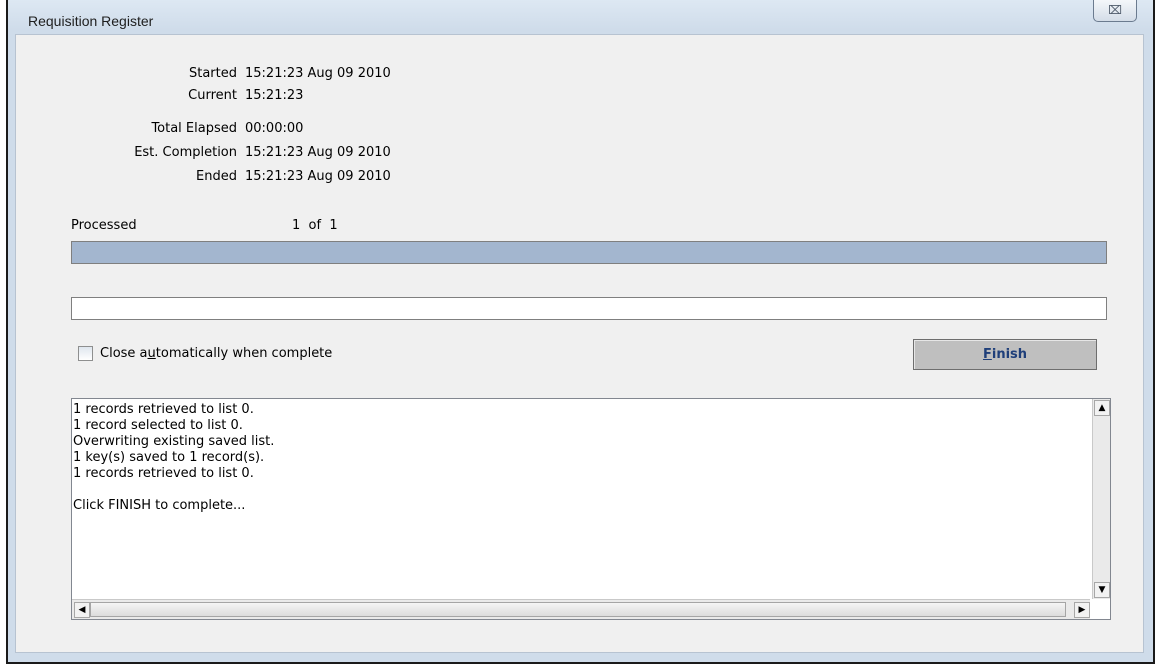  Describe the element at coordinates (212, 73) in the screenshot. I see `started-label: Started` at that location.